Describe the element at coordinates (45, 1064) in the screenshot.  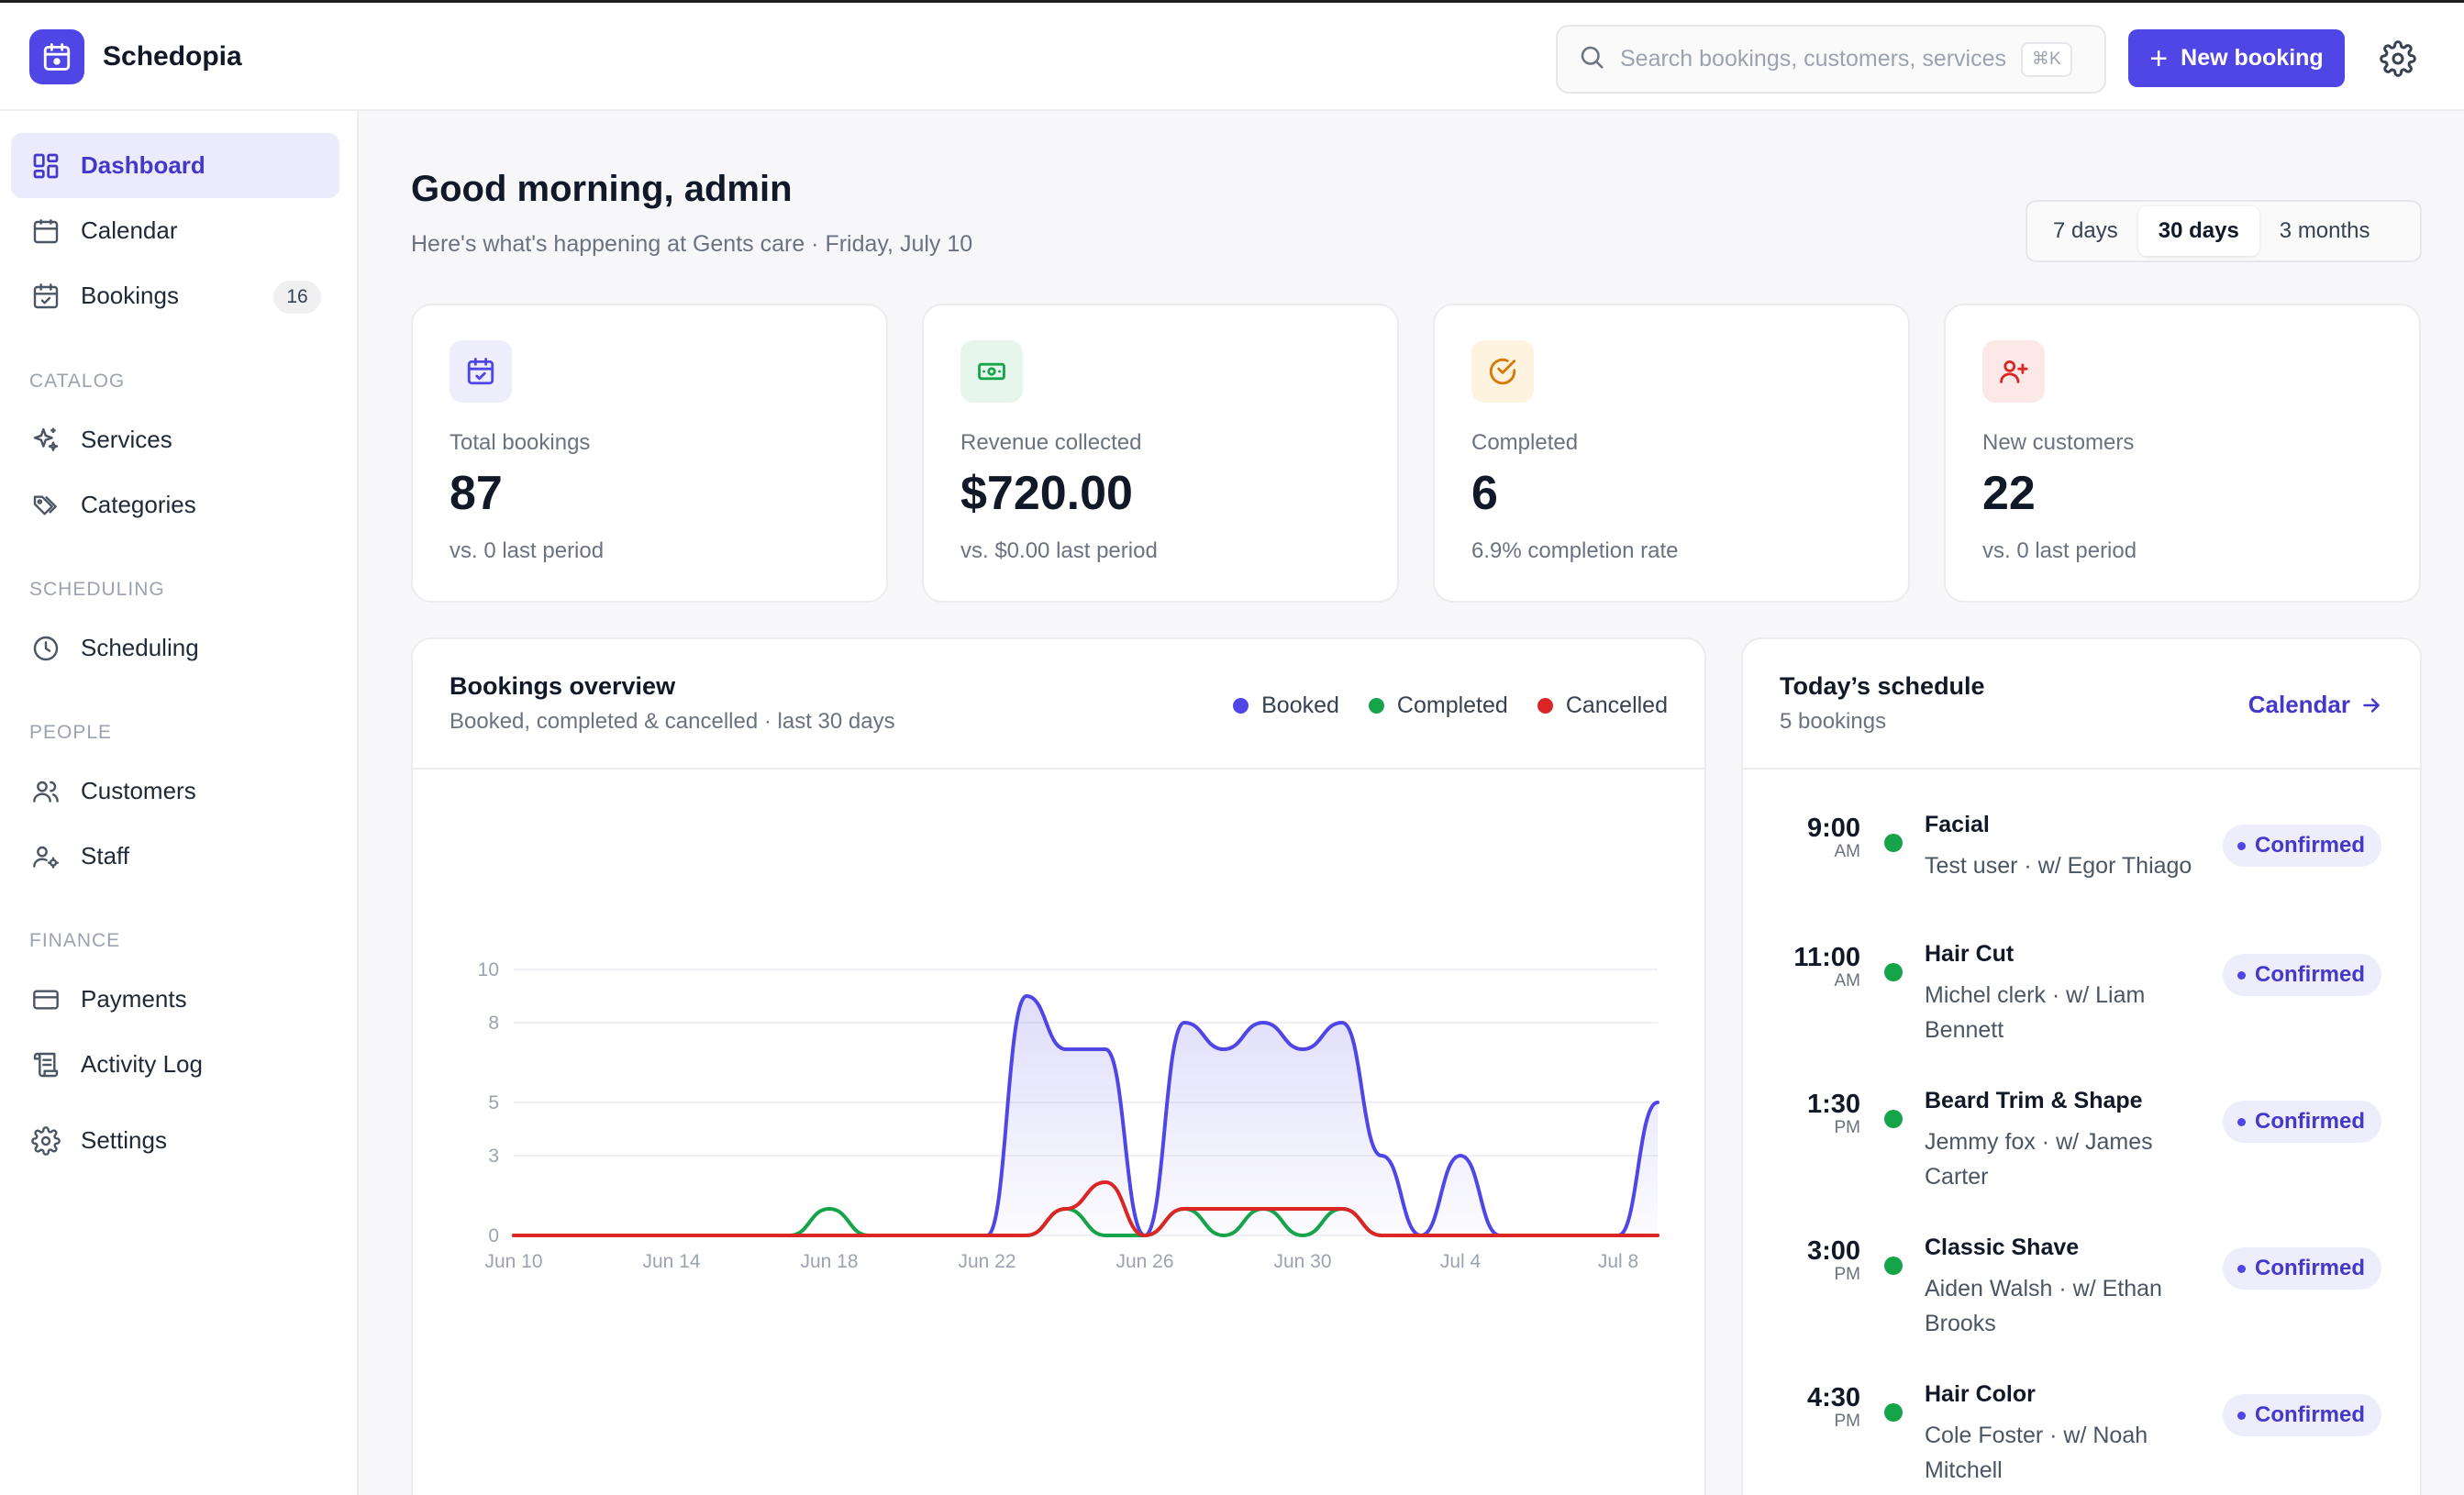
I see `scroll-icon` at that location.